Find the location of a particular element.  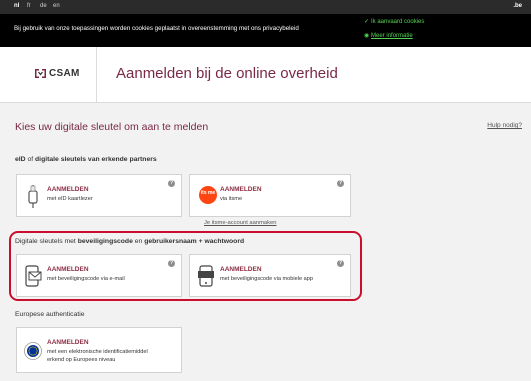

eid-label-bold2: digitale sleutels van erkende partners is located at coordinates (96, 159).